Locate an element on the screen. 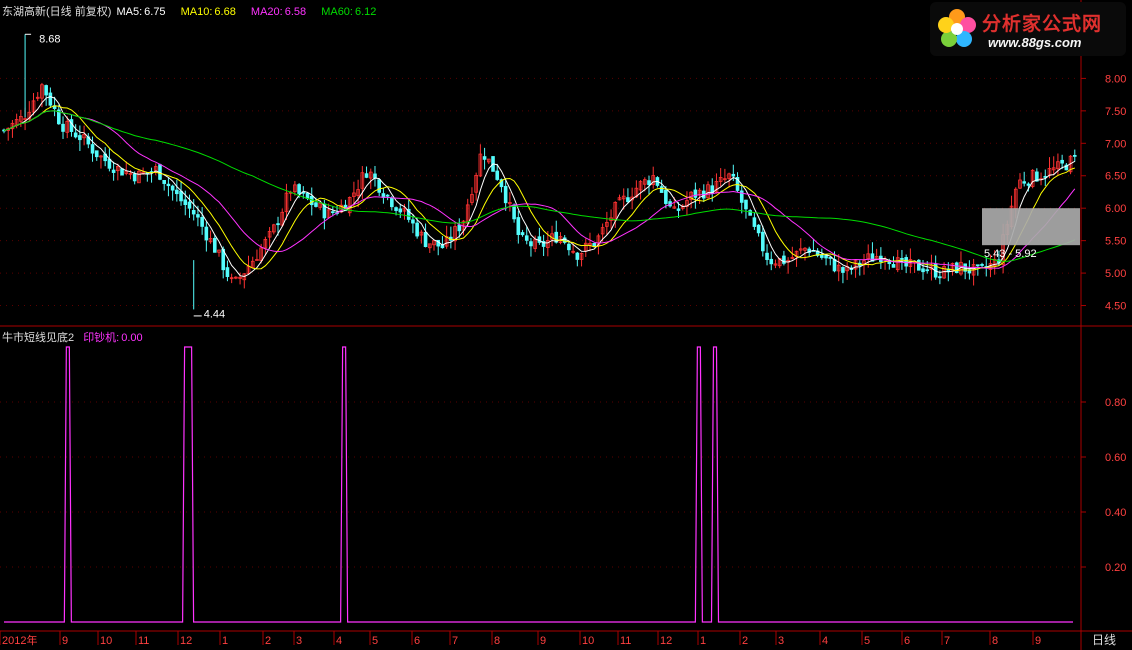  range-box is located at coordinates (1031, 227).